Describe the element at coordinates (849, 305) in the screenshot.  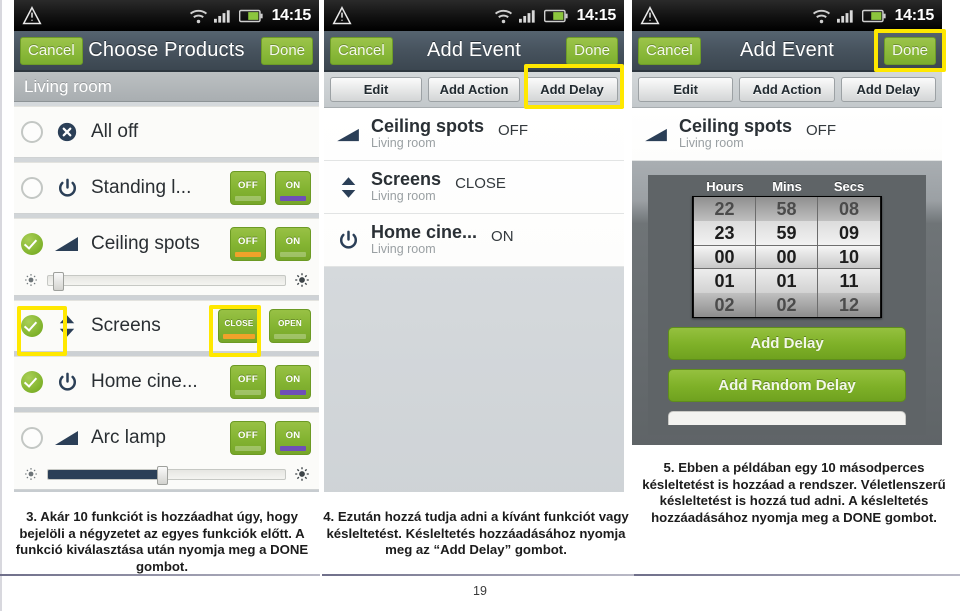
I see `wheel-cell: 12` at that location.